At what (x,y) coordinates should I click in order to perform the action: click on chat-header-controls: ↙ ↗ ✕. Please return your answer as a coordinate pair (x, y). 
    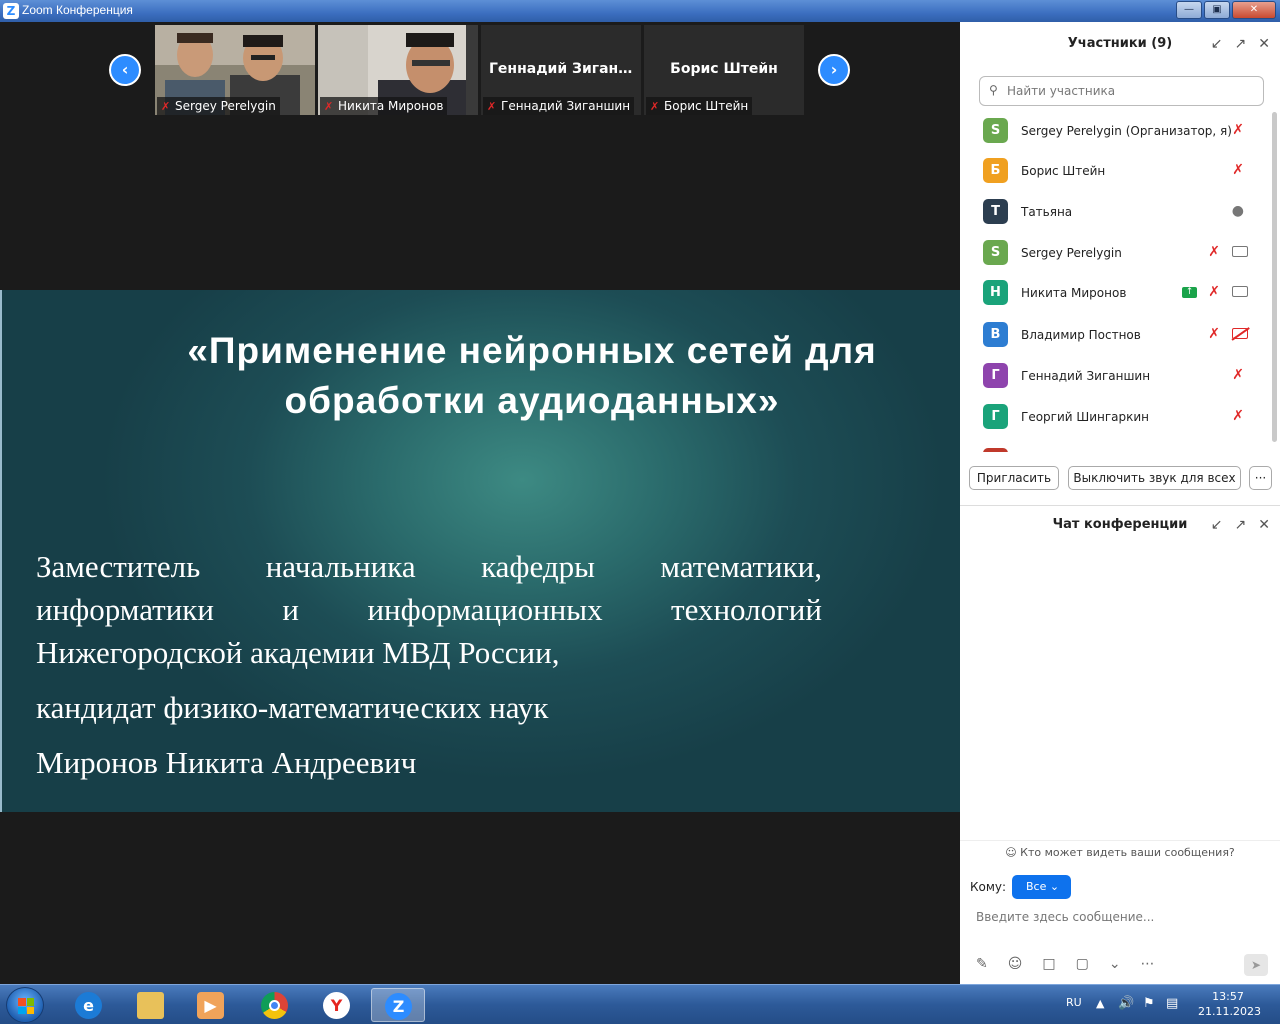
    Looking at the image, I should click on (1240, 525).